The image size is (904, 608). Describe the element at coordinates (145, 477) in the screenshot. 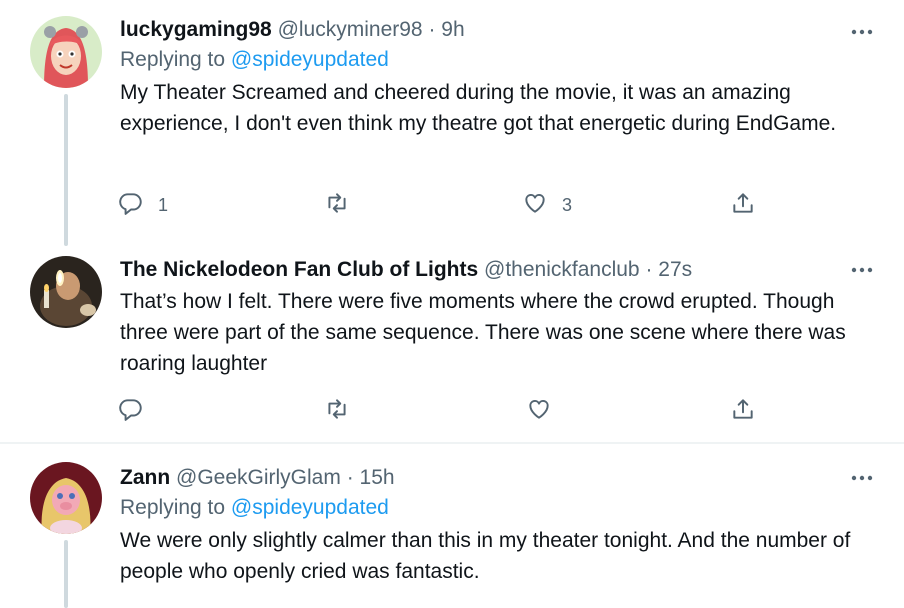

I see `display-name: Zann` at that location.